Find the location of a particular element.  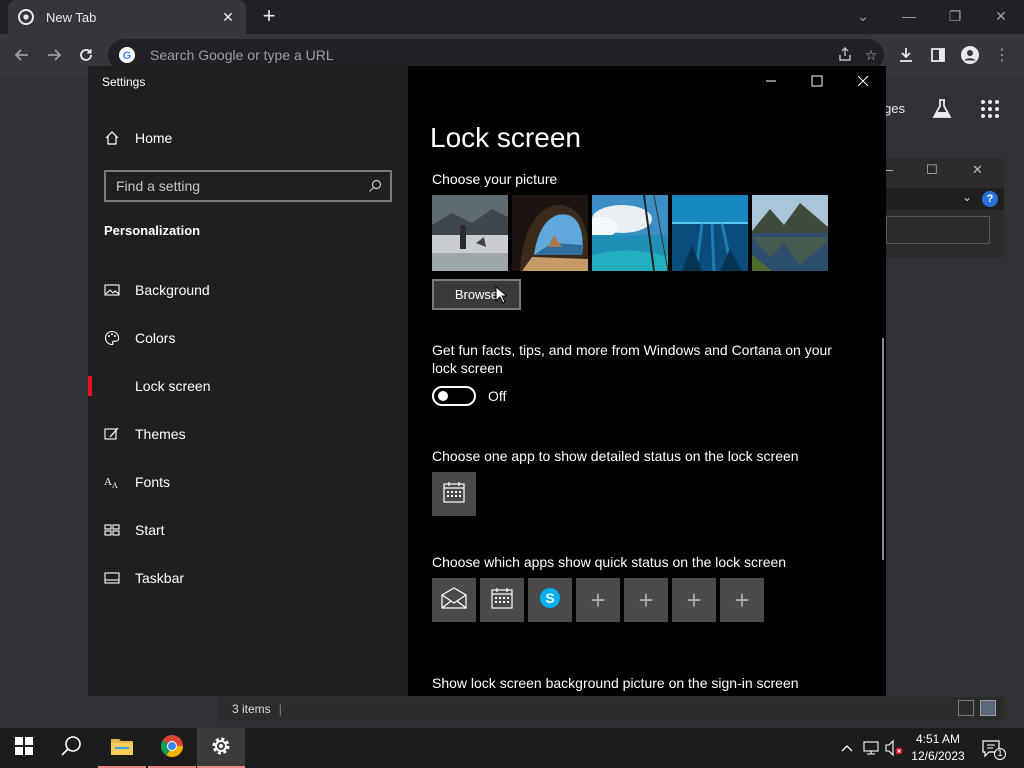

nav-lock-screen-label: Lock screen is located at coordinates (173, 386).